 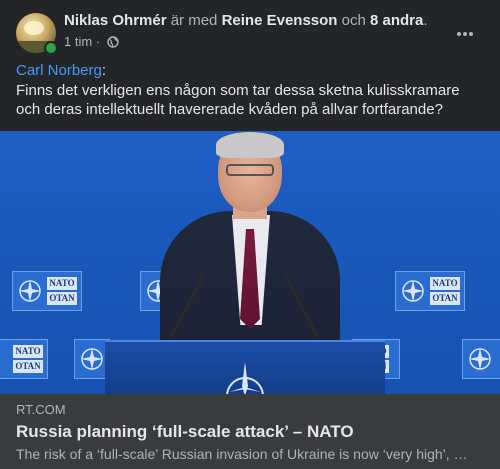 What do you see at coordinates (78, 41) in the screenshot?
I see `post-time: 1 tim` at bounding box center [78, 41].